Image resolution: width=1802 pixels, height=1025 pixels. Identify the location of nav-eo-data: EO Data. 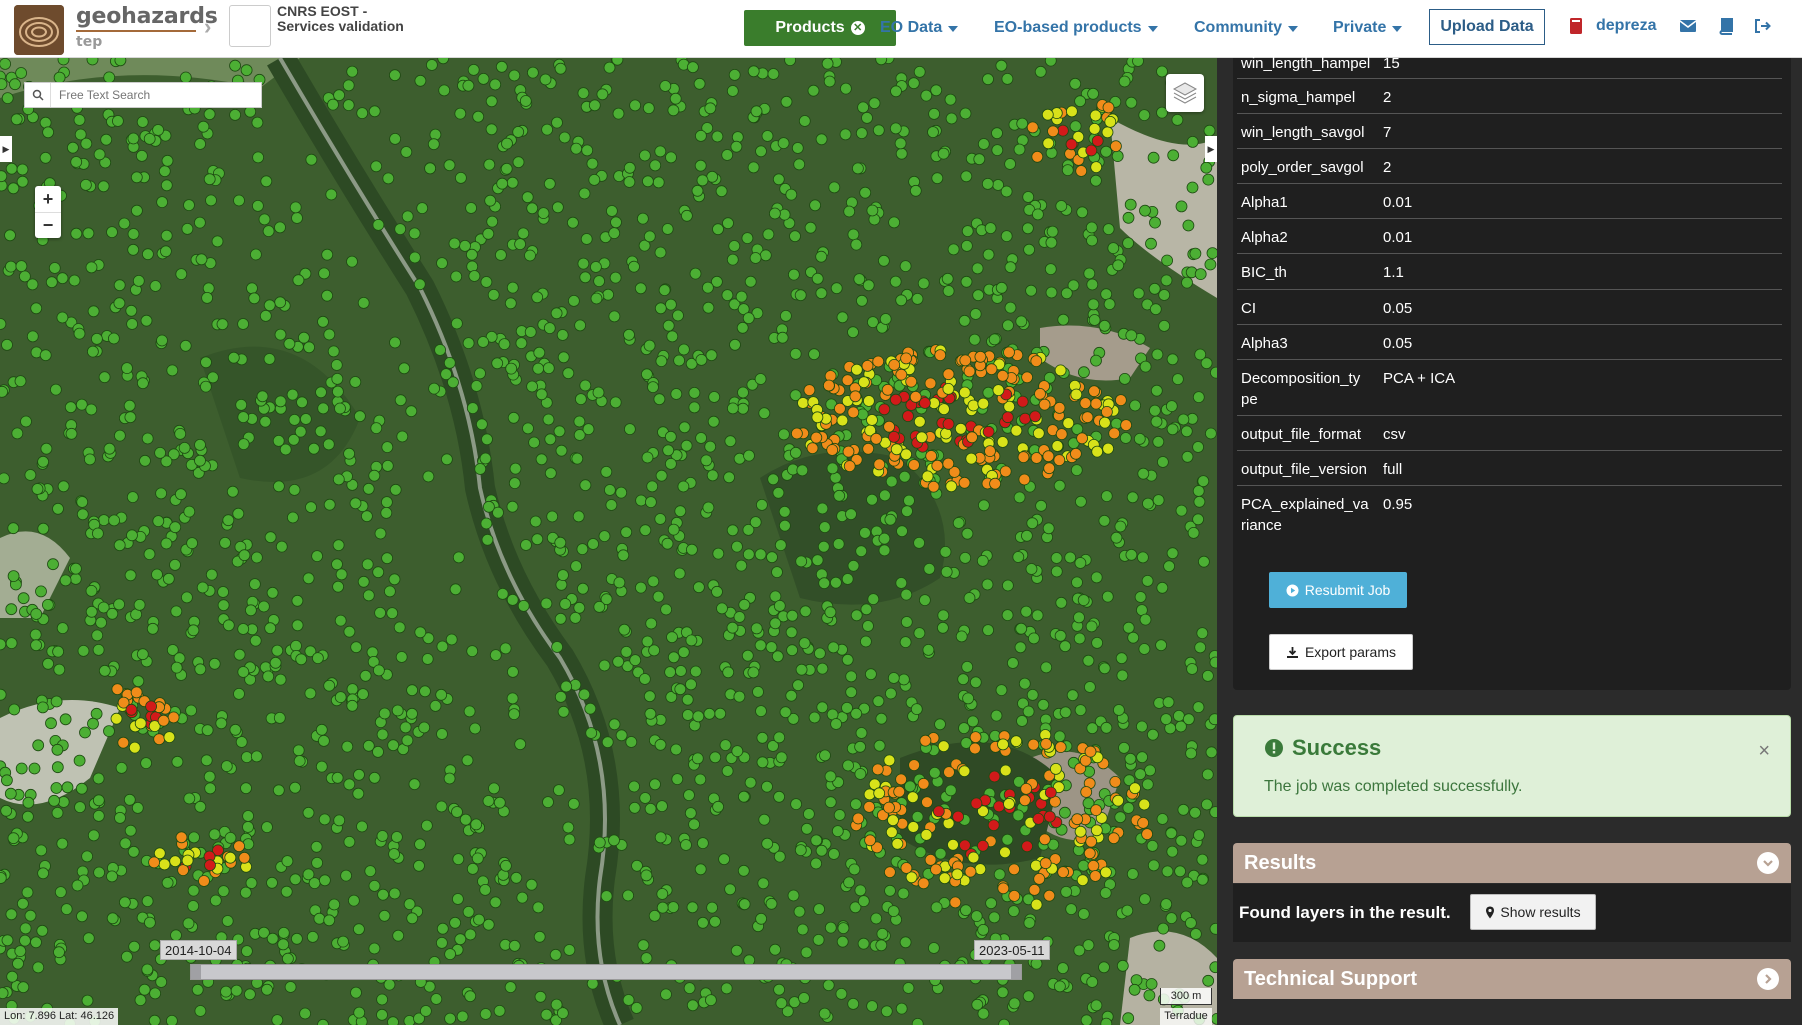
(919, 28).